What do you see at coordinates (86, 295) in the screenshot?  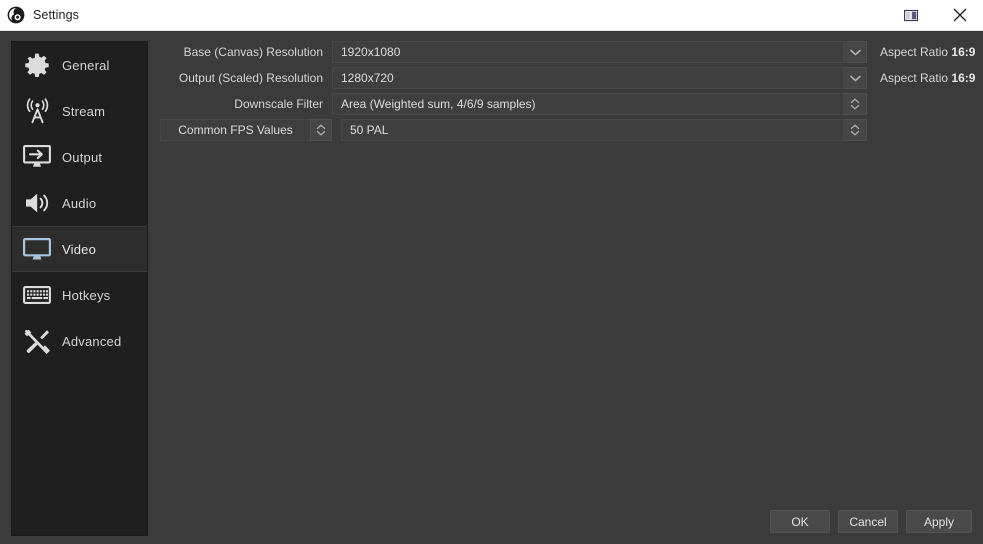 I see `sidebar-item-label: Hotkeys` at bounding box center [86, 295].